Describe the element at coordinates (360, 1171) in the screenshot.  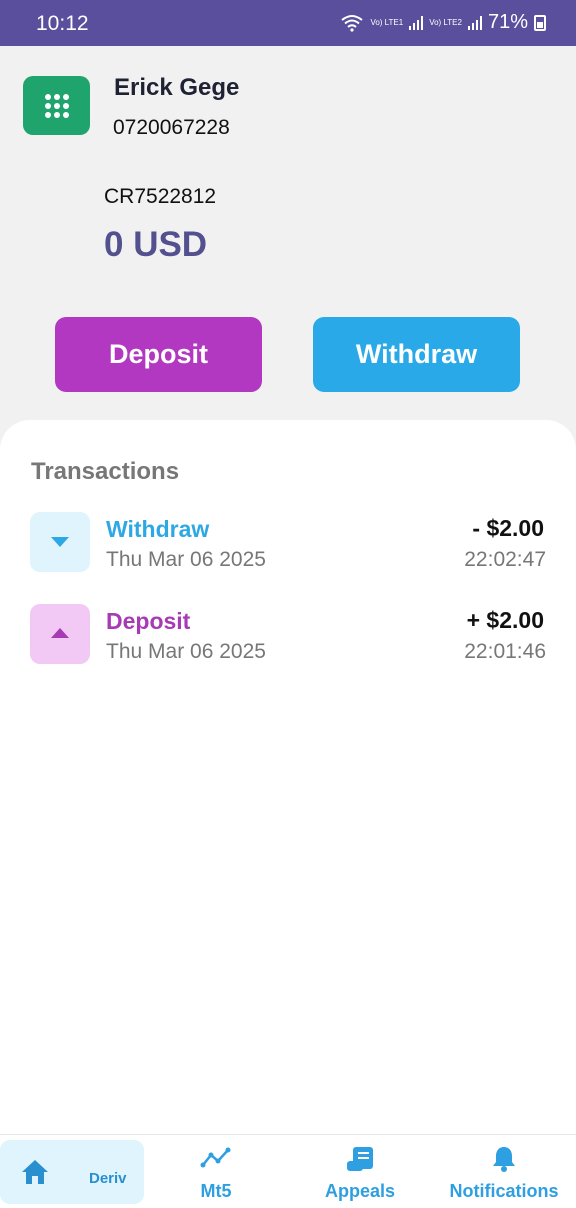
I see `nav-item-appeals: Appeals` at that location.